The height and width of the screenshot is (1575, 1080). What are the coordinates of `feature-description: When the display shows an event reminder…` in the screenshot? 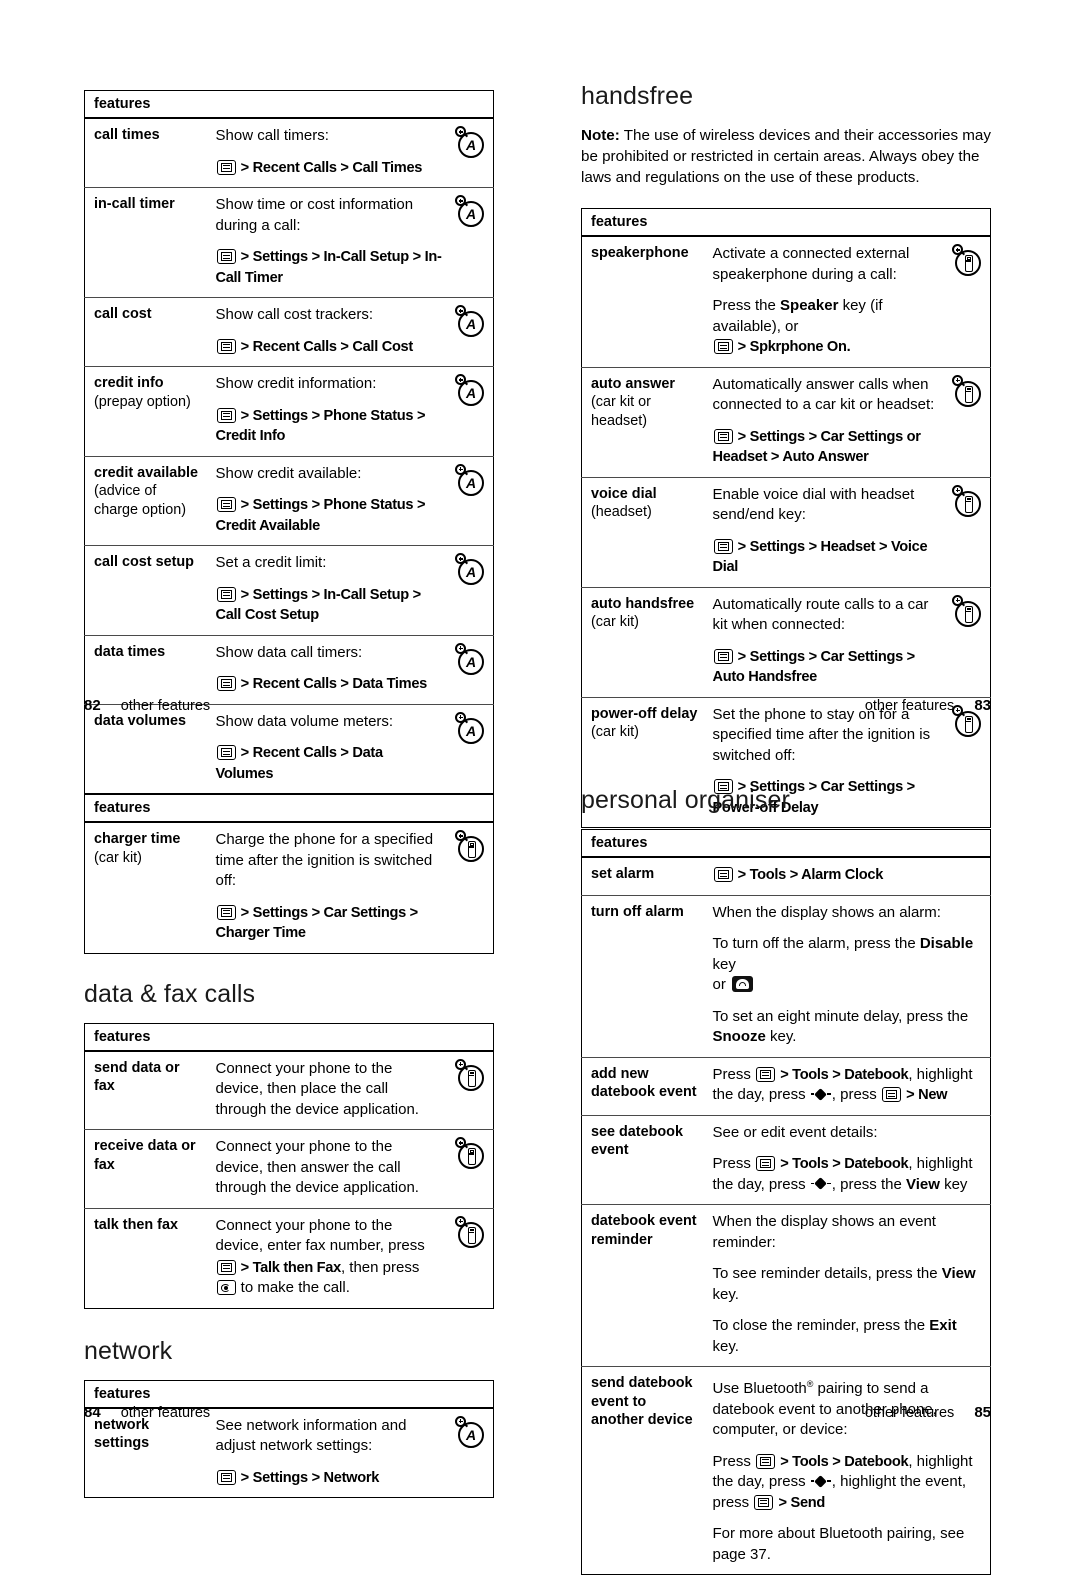 It's located at (847, 1285).